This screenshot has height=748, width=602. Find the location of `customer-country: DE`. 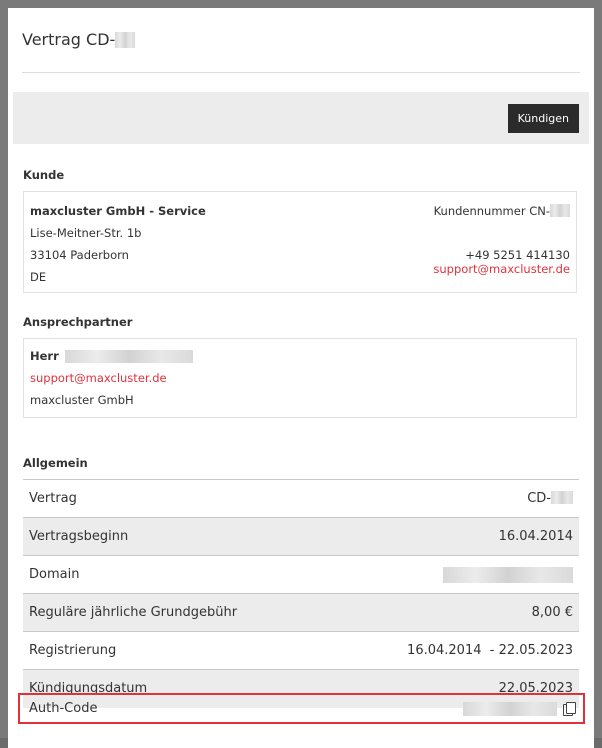

customer-country: DE is located at coordinates (38, 277).